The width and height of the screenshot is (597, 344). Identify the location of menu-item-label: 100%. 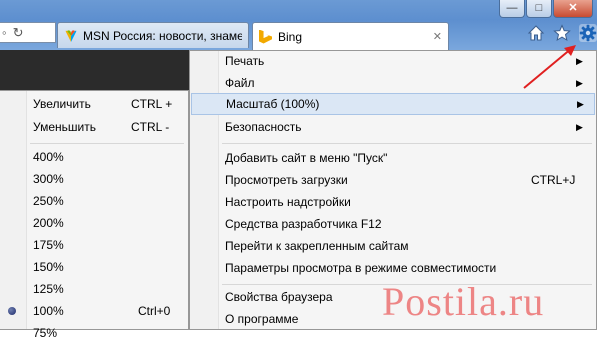
(48, 311).